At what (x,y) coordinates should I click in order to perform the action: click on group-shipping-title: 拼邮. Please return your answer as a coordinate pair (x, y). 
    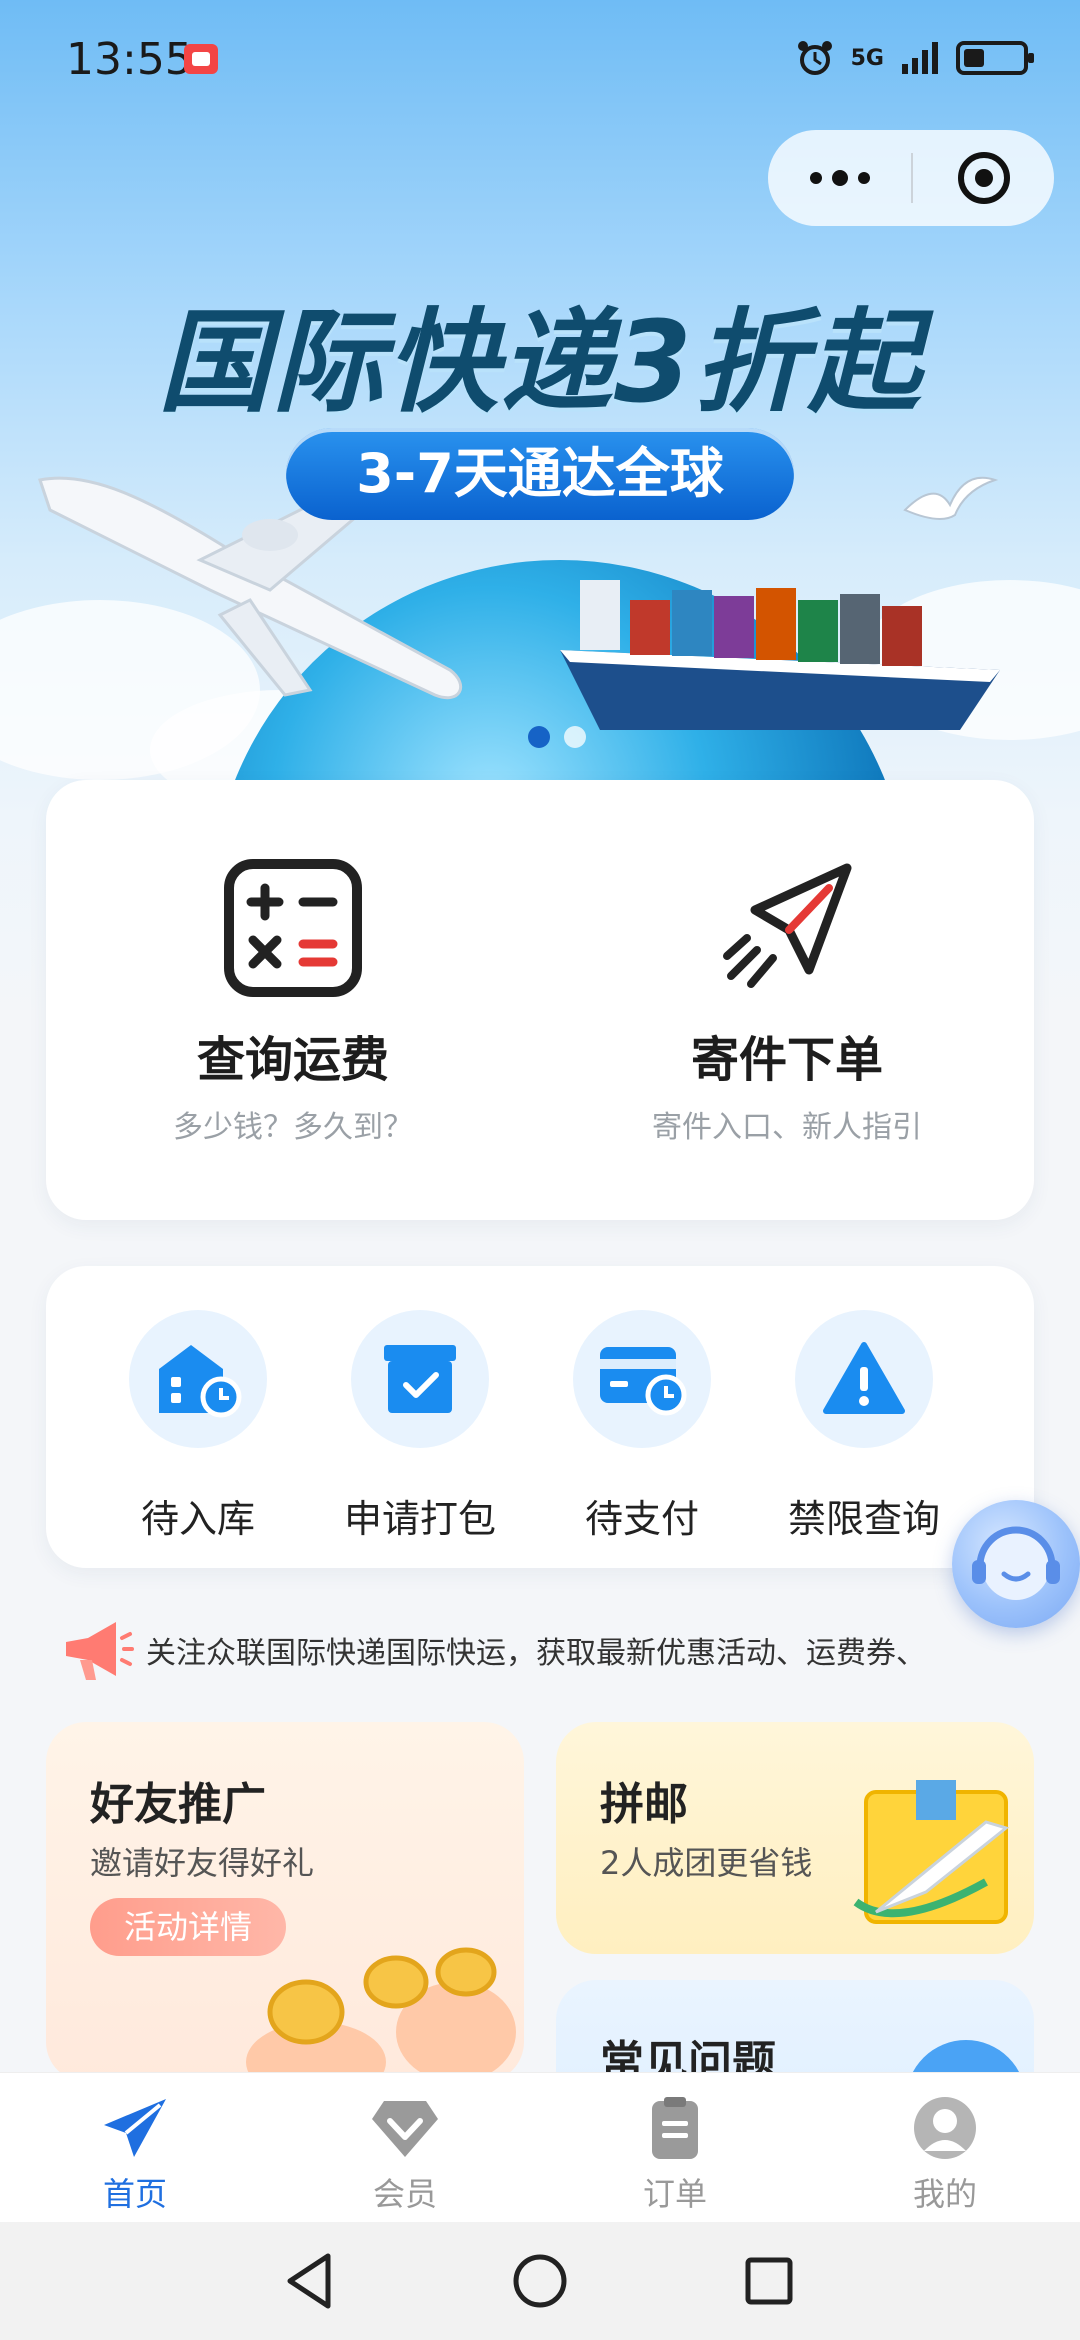
    Looking at the image, I should click on (644, 1804).